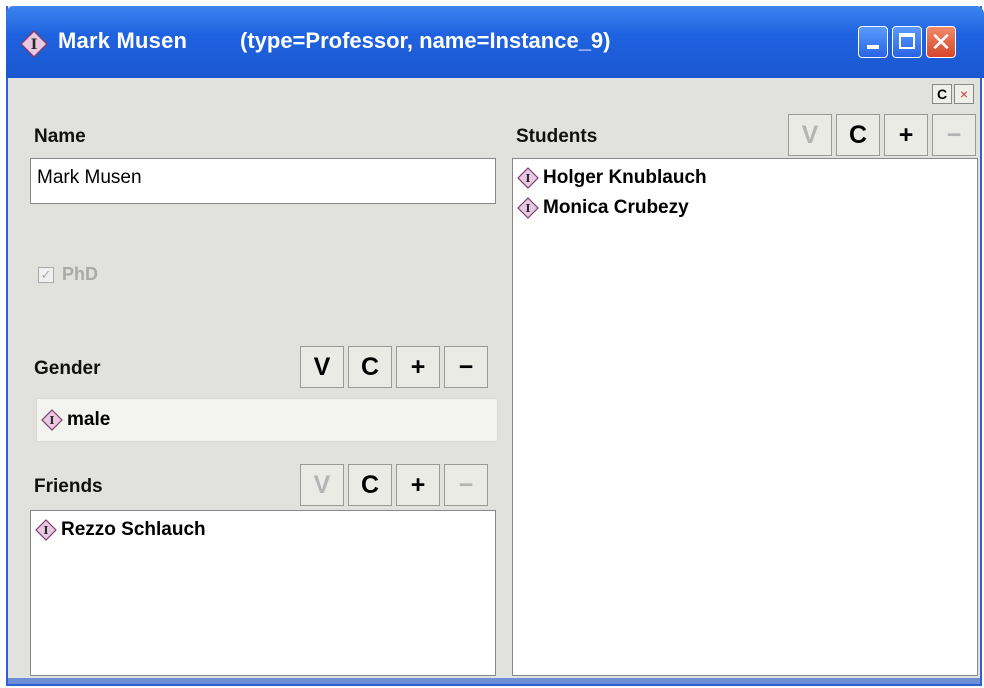  What do you see at coordinates (89, 419) in the screenshot?
I see `gender-value: male` at bounding box center [89, 419].